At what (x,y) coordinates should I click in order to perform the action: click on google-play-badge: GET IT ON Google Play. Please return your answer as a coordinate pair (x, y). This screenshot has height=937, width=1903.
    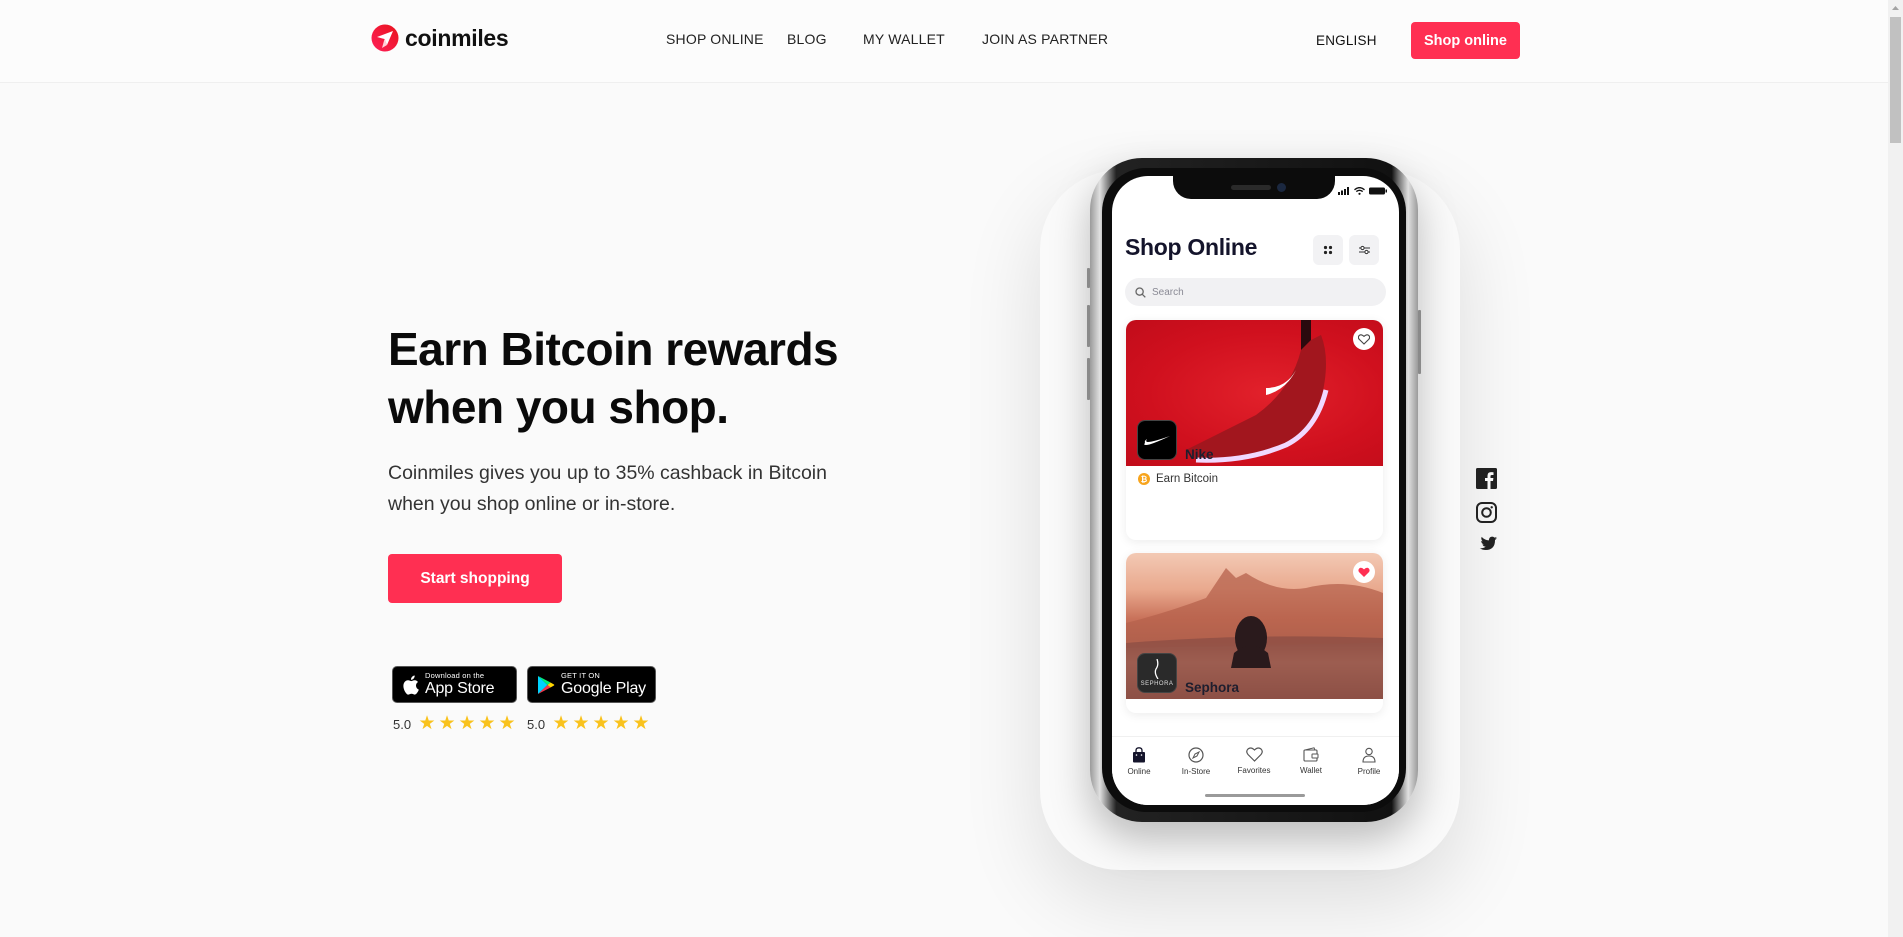
    Looking at the image, I should click on (591, 684).